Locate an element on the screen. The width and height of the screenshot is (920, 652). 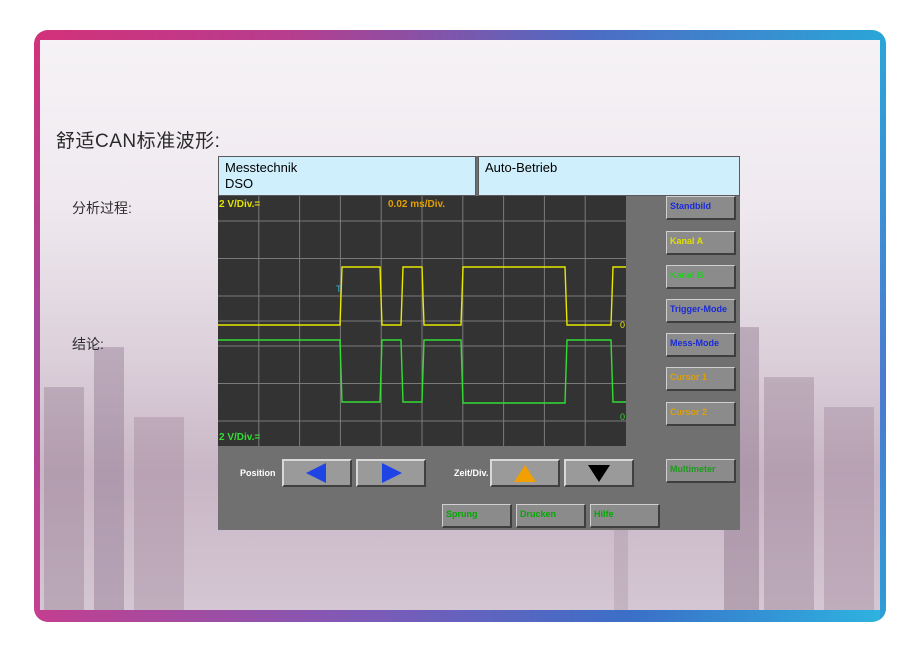
channel-a-scale: 2 V/Div.= is located at coordinates (240, 204).